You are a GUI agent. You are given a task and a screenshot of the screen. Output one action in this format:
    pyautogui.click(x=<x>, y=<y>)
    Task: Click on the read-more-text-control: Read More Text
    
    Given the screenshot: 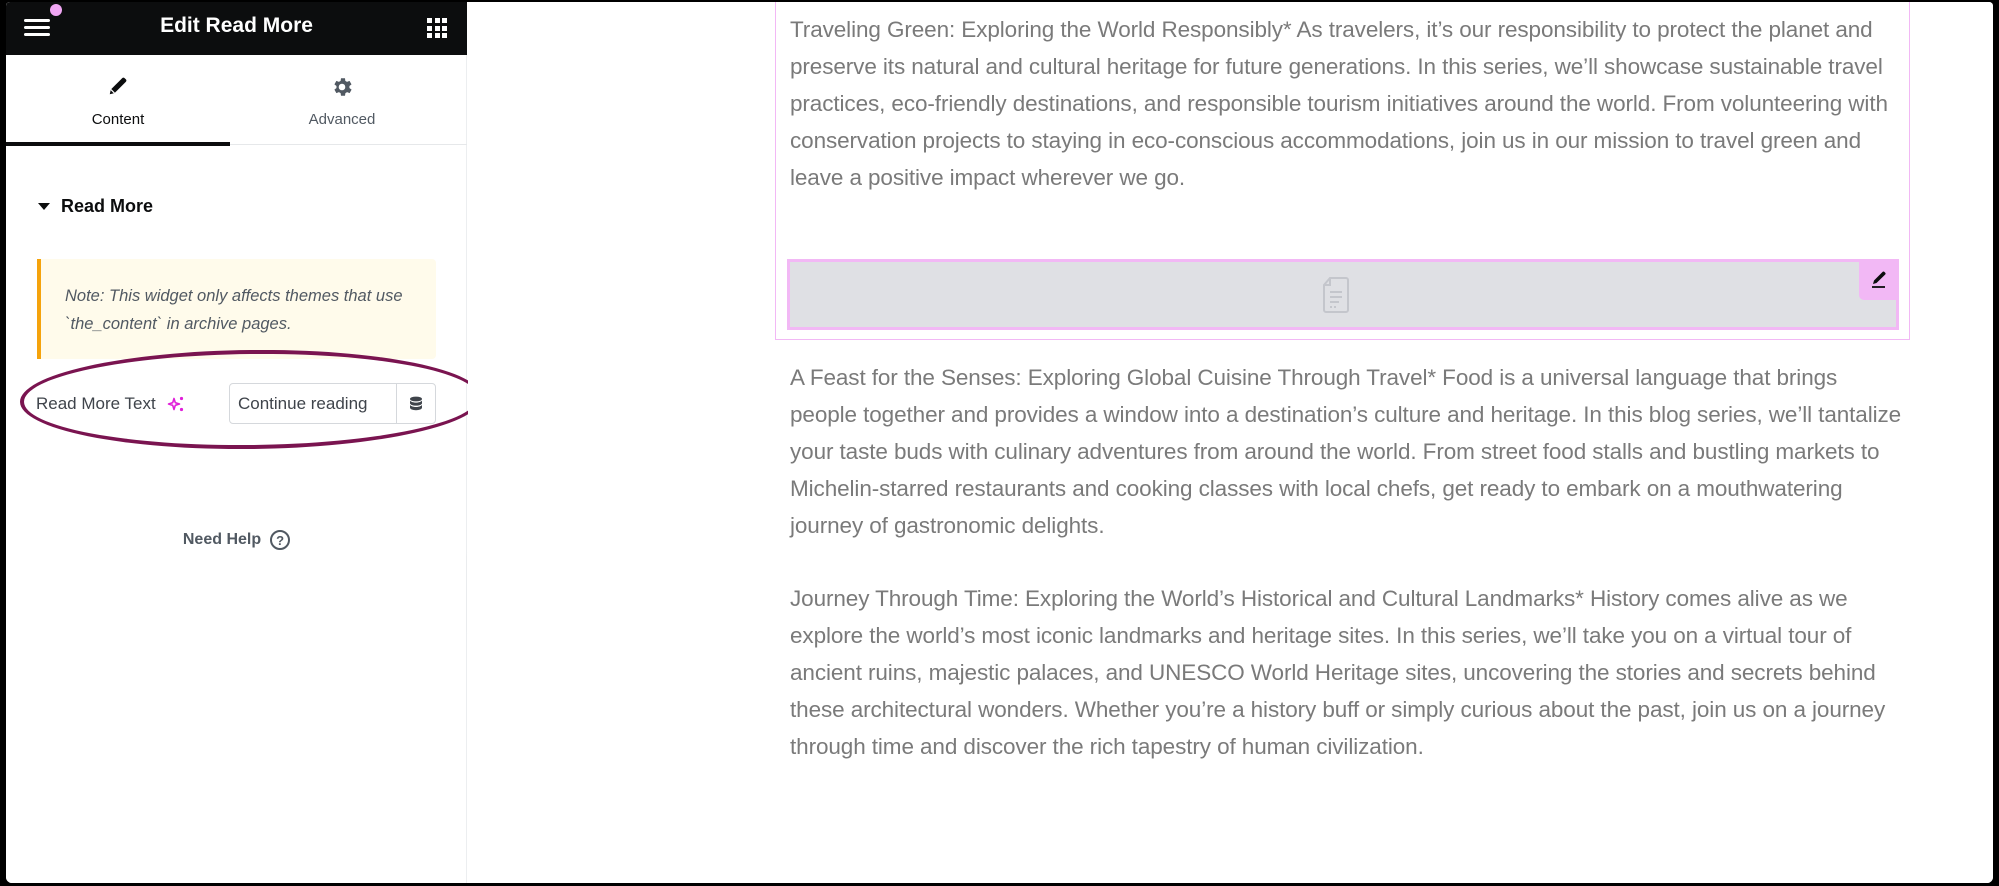 What is the action you would take?
    pyautogui.click(x=236, y=404)
    